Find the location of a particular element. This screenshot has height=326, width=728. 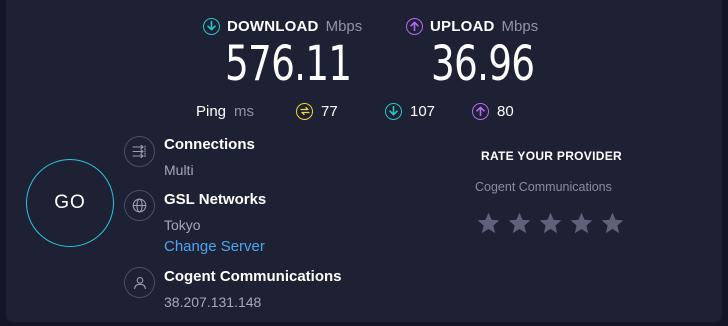

download-latency-value: 107 is located at coordinates (423, 111).